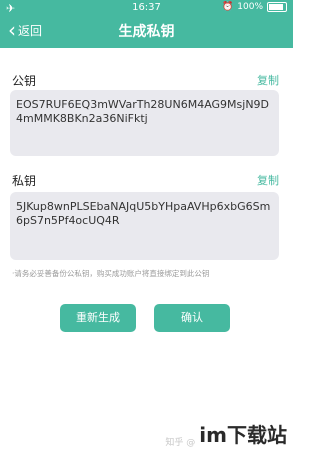 The width and height of the screenshot is (320, 458). Describe the element at coordinates (228, 7) in the screenshot. I see `alarm-icon: ⏰` at that location.